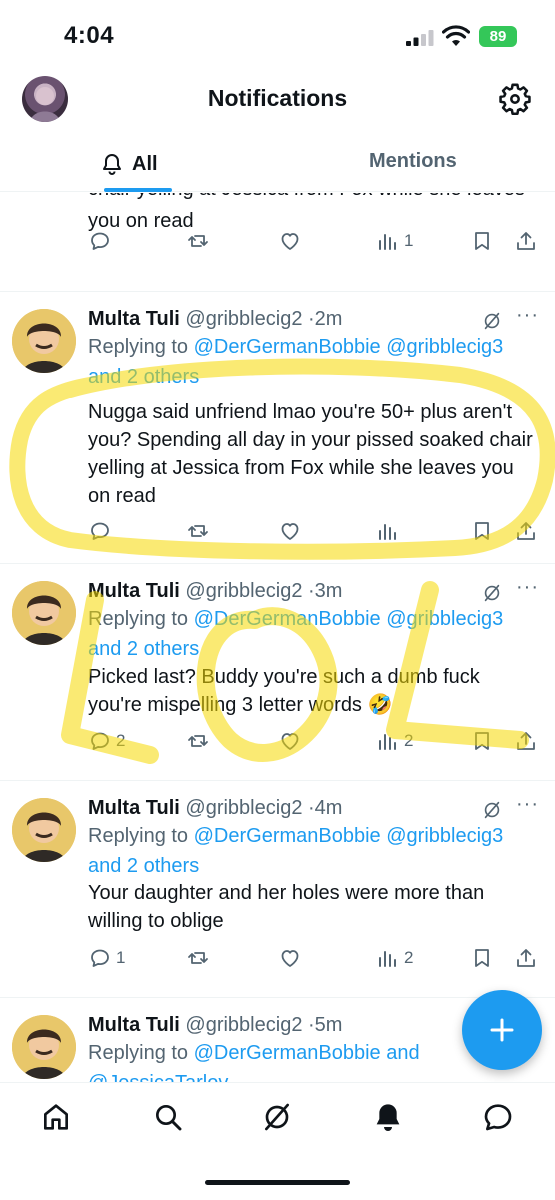 The width and height of the screenshot is (555, 1200). I want to click on nav-grok, so click(277, 1117).